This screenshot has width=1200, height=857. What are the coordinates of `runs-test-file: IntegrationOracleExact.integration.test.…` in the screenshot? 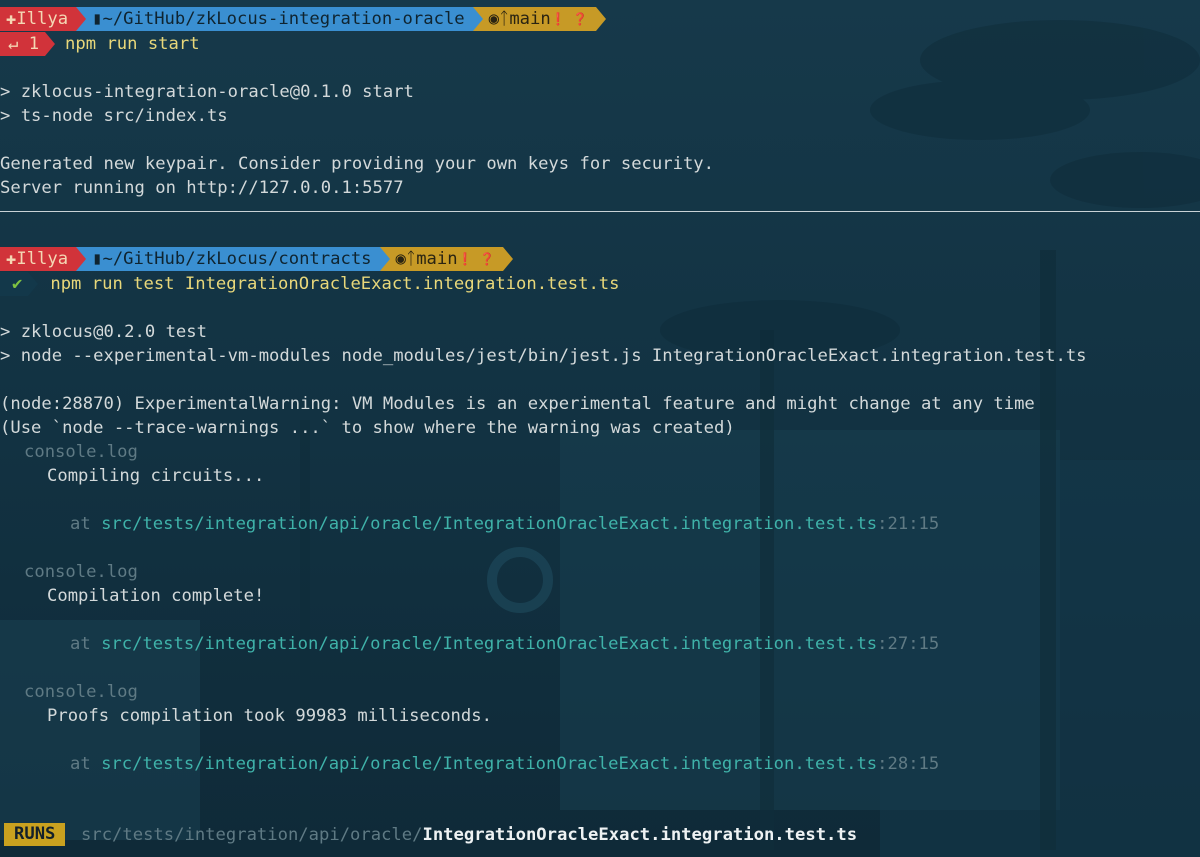 It's located at (640, 835).